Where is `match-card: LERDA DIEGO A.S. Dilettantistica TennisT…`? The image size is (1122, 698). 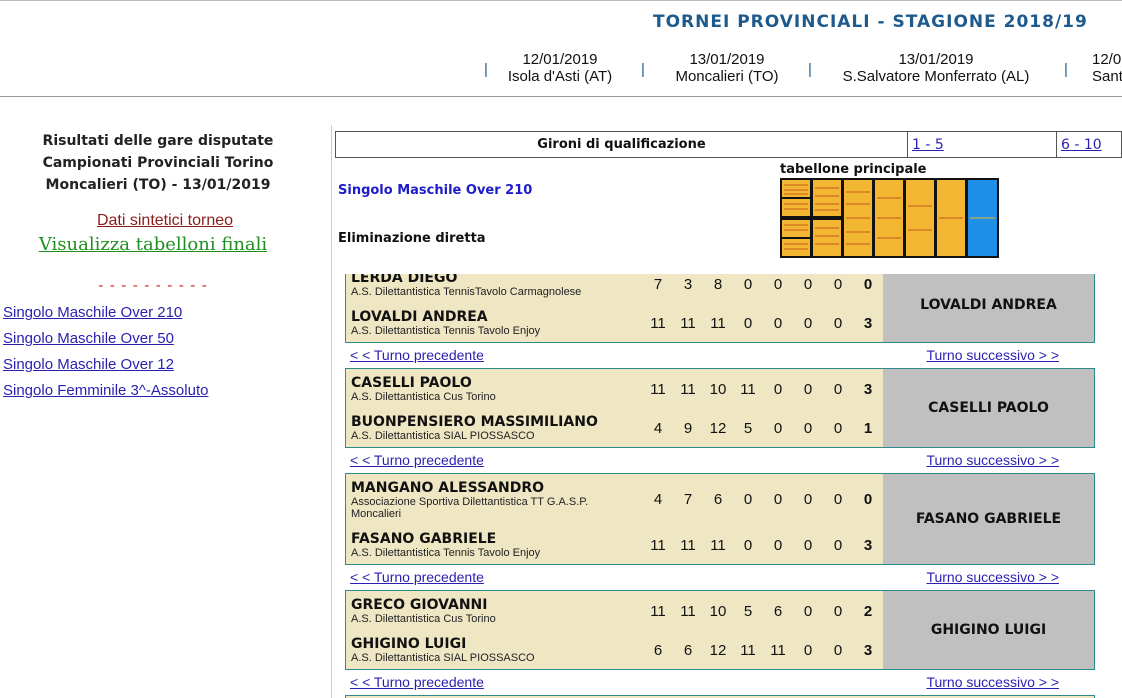 match-card: LERDA DIEGO A.S. Dilettantistica TennisT… is located at coordinates (720, 308).